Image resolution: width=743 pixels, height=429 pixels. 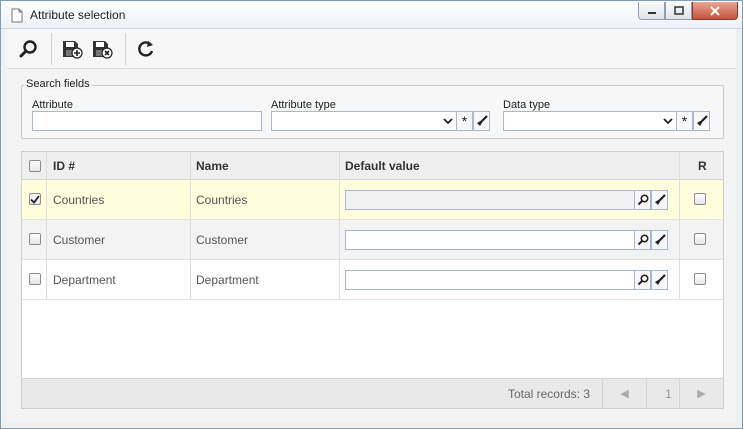 What do you see at coordinates (668, 393) in the screenshot?
I see `current-page: 1` at bounding box center [668, 393].